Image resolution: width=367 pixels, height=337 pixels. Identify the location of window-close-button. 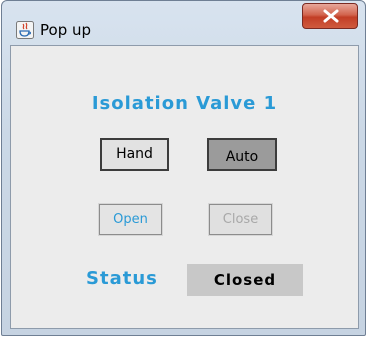
(330, 16).